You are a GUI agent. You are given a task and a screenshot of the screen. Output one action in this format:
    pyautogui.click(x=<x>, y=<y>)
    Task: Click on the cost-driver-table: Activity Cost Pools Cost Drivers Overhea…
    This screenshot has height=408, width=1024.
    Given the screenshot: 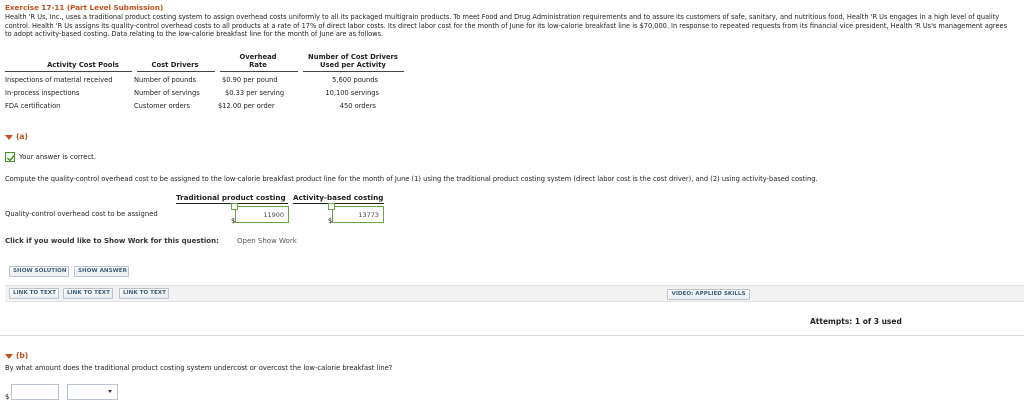 What is the action you would take?
    pyautogui.click(x=205, y=83)
    